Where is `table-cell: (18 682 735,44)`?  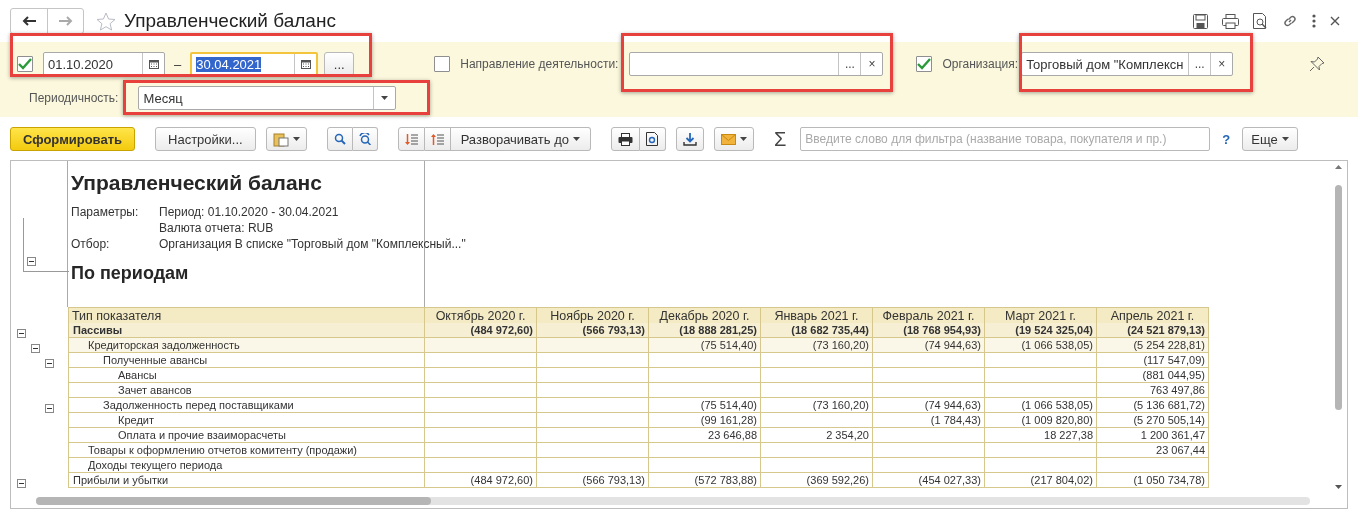 table-cell: (18 682 735,44) is located at coordinates (817, 330).